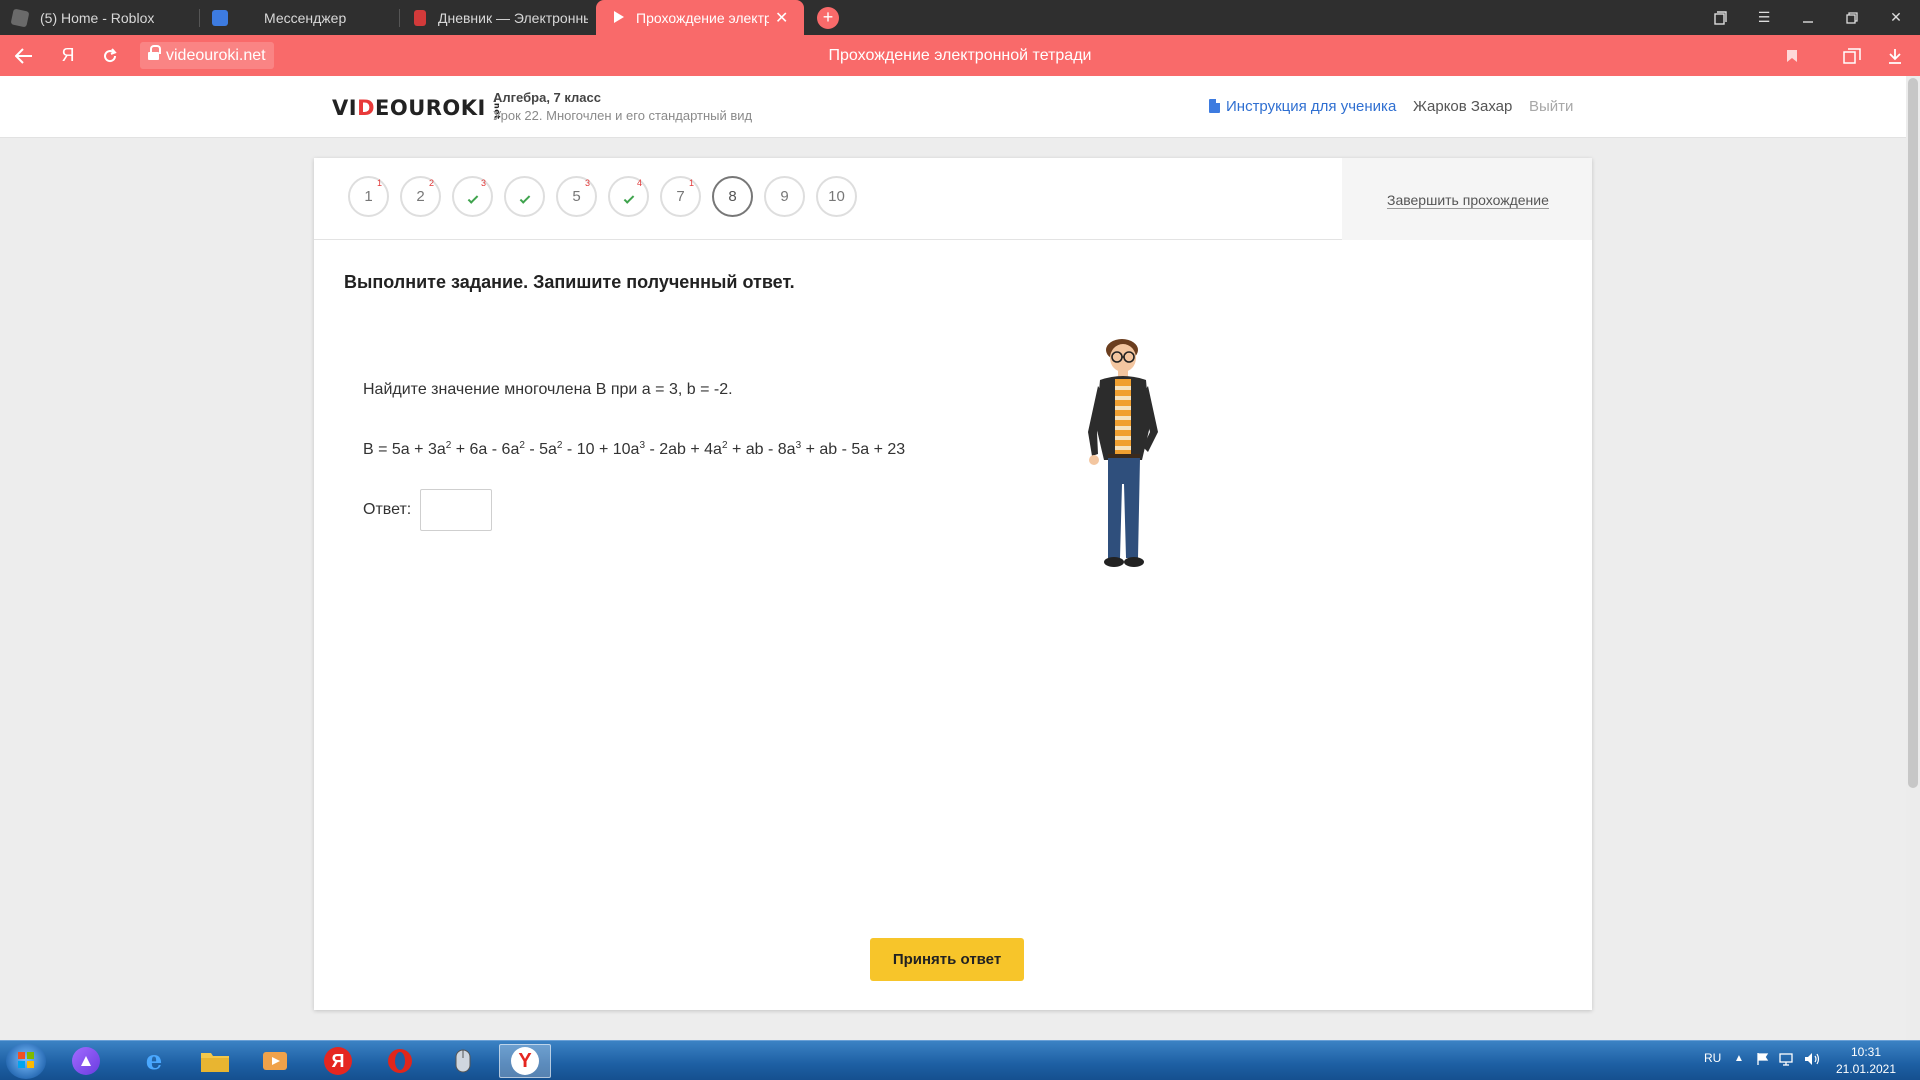  I want to click on network-icon, so click(1787, 1060).